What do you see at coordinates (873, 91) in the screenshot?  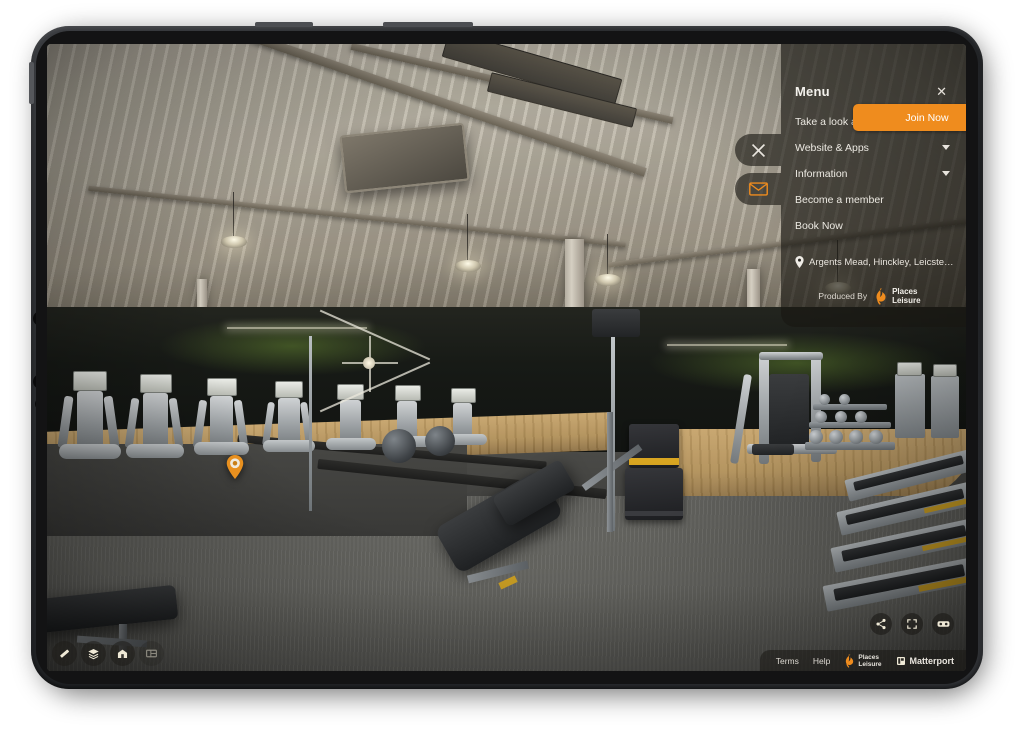 I see `menu-header: Menu ✕` at bounding box center [873, 91].